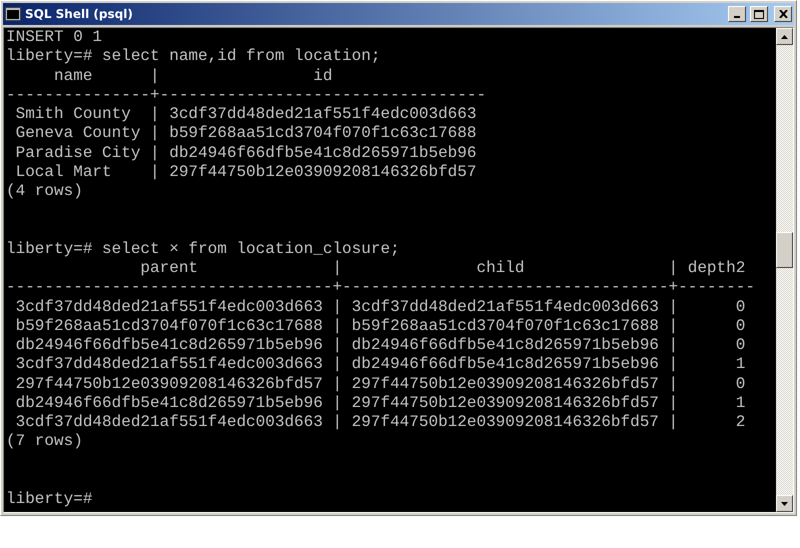  What do you see at coordinates (784, 250) in the screenshot?
I see `scroll-thumb` at bounding box center [784, 250].